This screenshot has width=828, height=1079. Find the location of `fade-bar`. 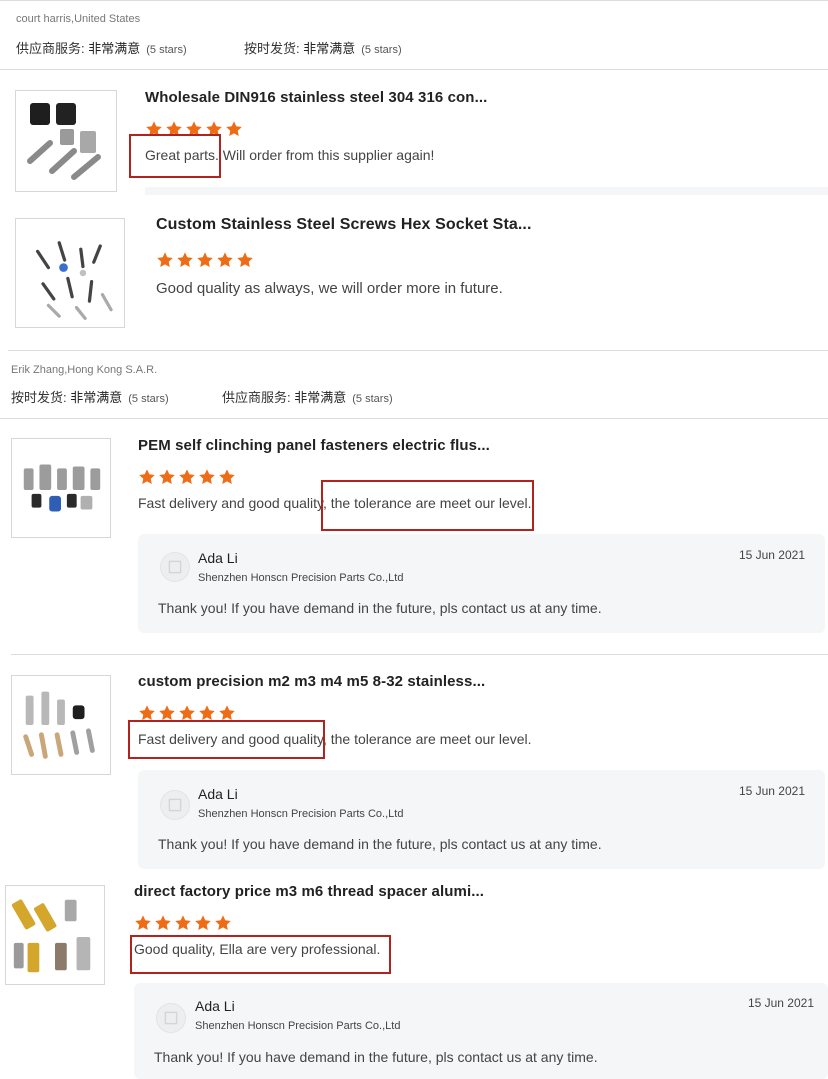

fade-bar is located at coordinates (486, 191).